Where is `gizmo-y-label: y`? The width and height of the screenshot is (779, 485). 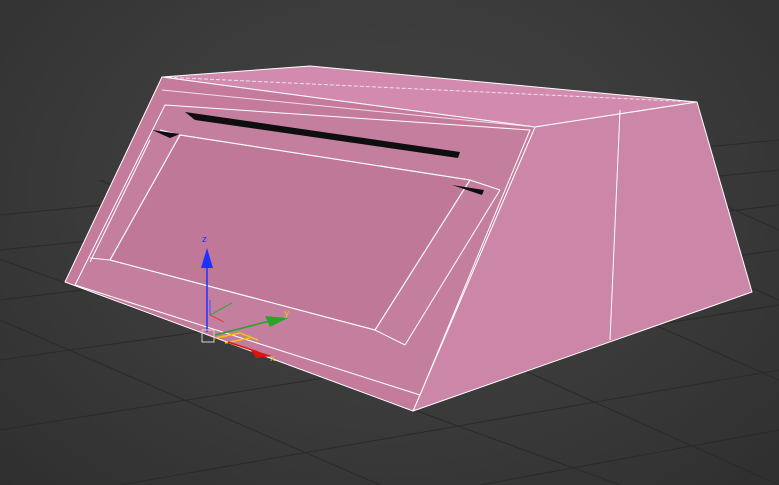
gizmo-y-label: y is located at coordinates (287, 314).